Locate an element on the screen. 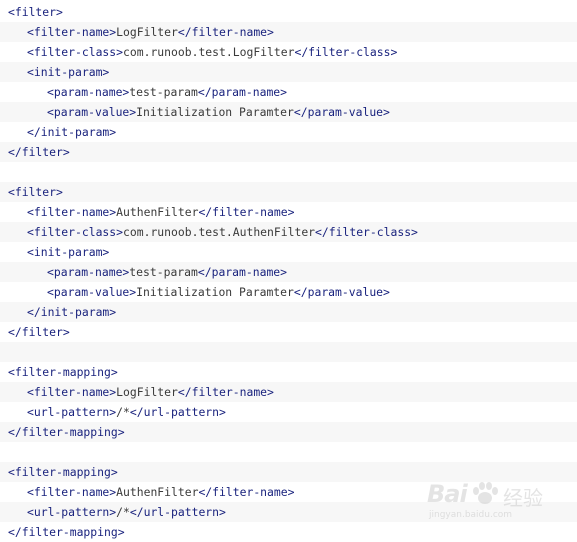 The height and width of the screenshot is (542, 577). xml-text: com.runoob.test.AuthenFilter is located at coordinates (219, 232).